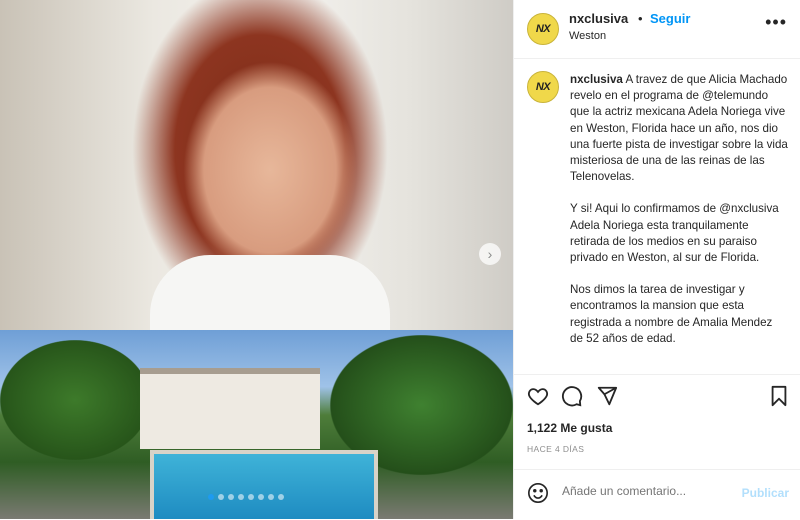  I want to click on follow-button: Seguir, so click(670, 18).